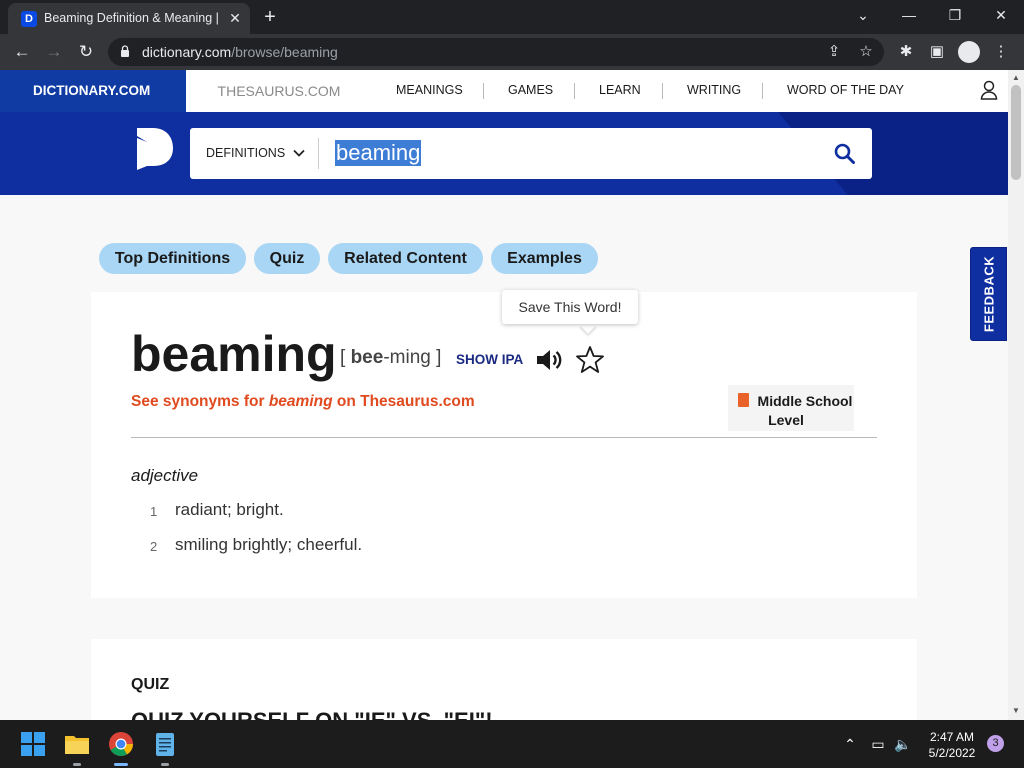 The width and height of the screenshot is (1024, 768). What do you see at coordinates (866, 52) in the screenshot?
I see `bookmark-star-icon: ☆` at bounding box center [866, 52].